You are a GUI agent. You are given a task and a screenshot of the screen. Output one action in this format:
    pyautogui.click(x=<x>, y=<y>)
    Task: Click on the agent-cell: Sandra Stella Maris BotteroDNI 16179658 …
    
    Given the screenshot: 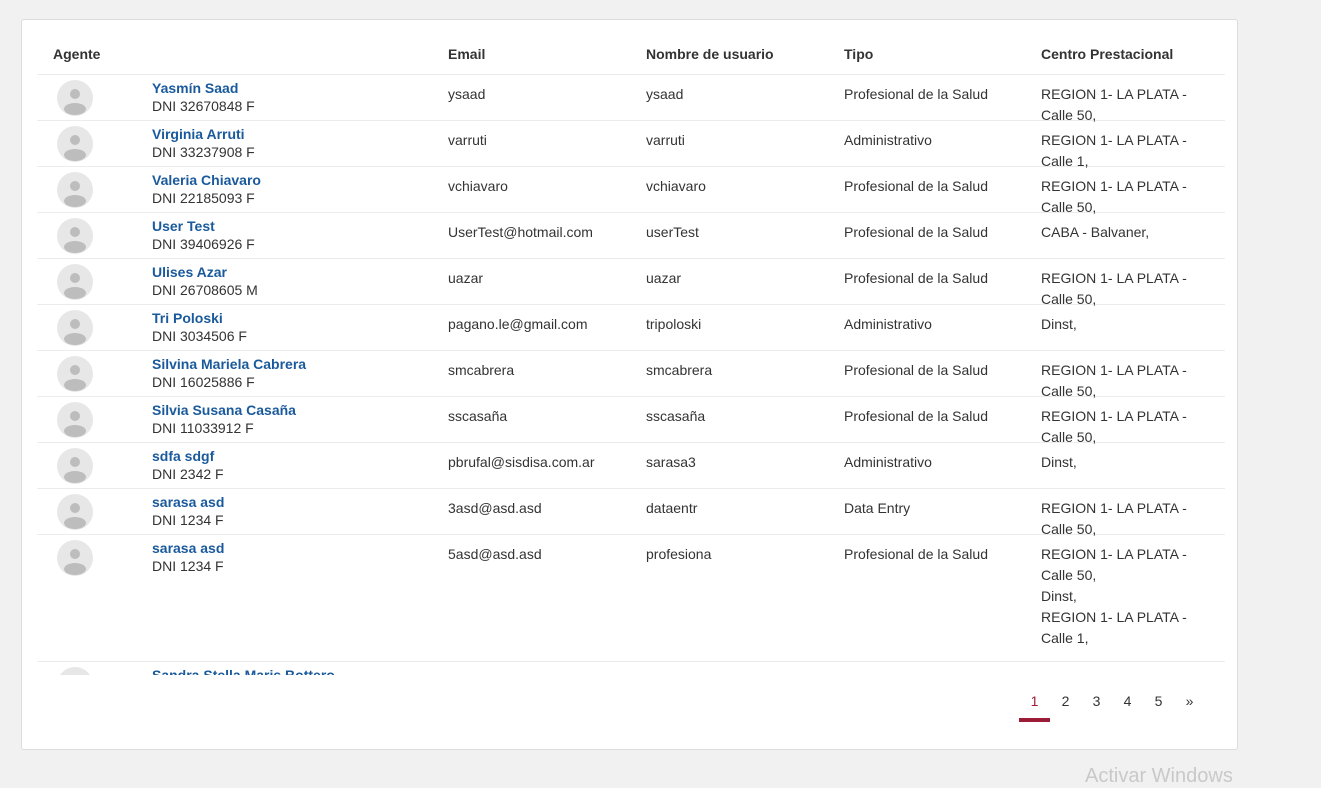 What is the action you would take?
    pyautogui.click(x=243, y=670)
    